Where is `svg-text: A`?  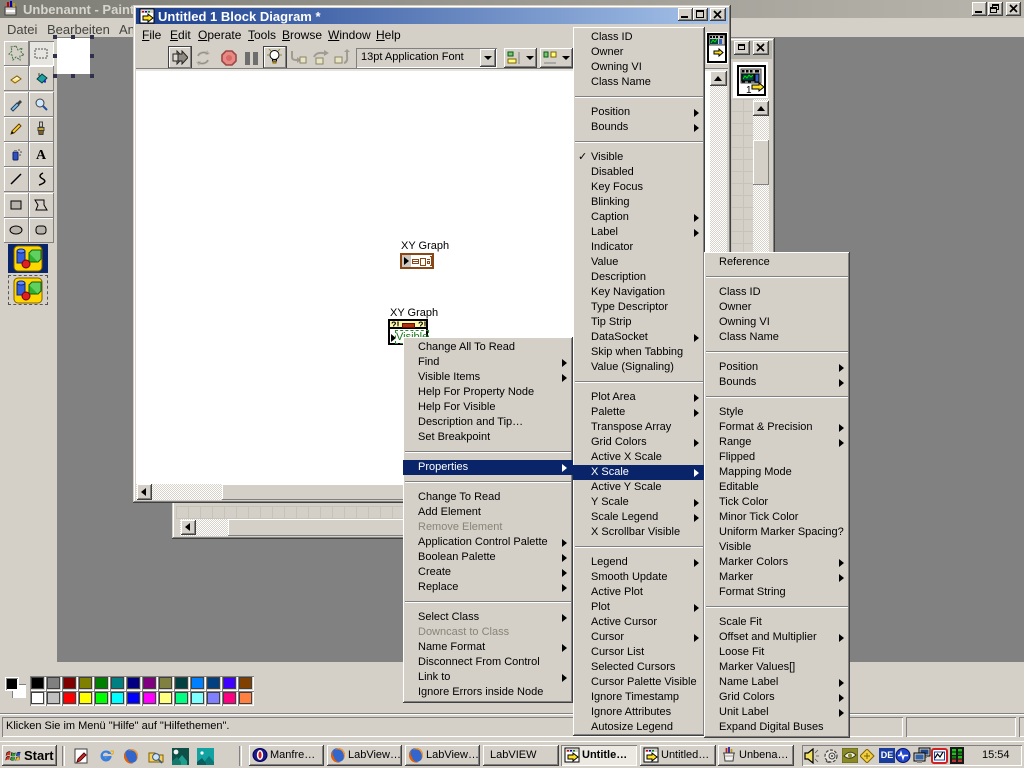 svg-text: A is located at coordinates (41, 155).